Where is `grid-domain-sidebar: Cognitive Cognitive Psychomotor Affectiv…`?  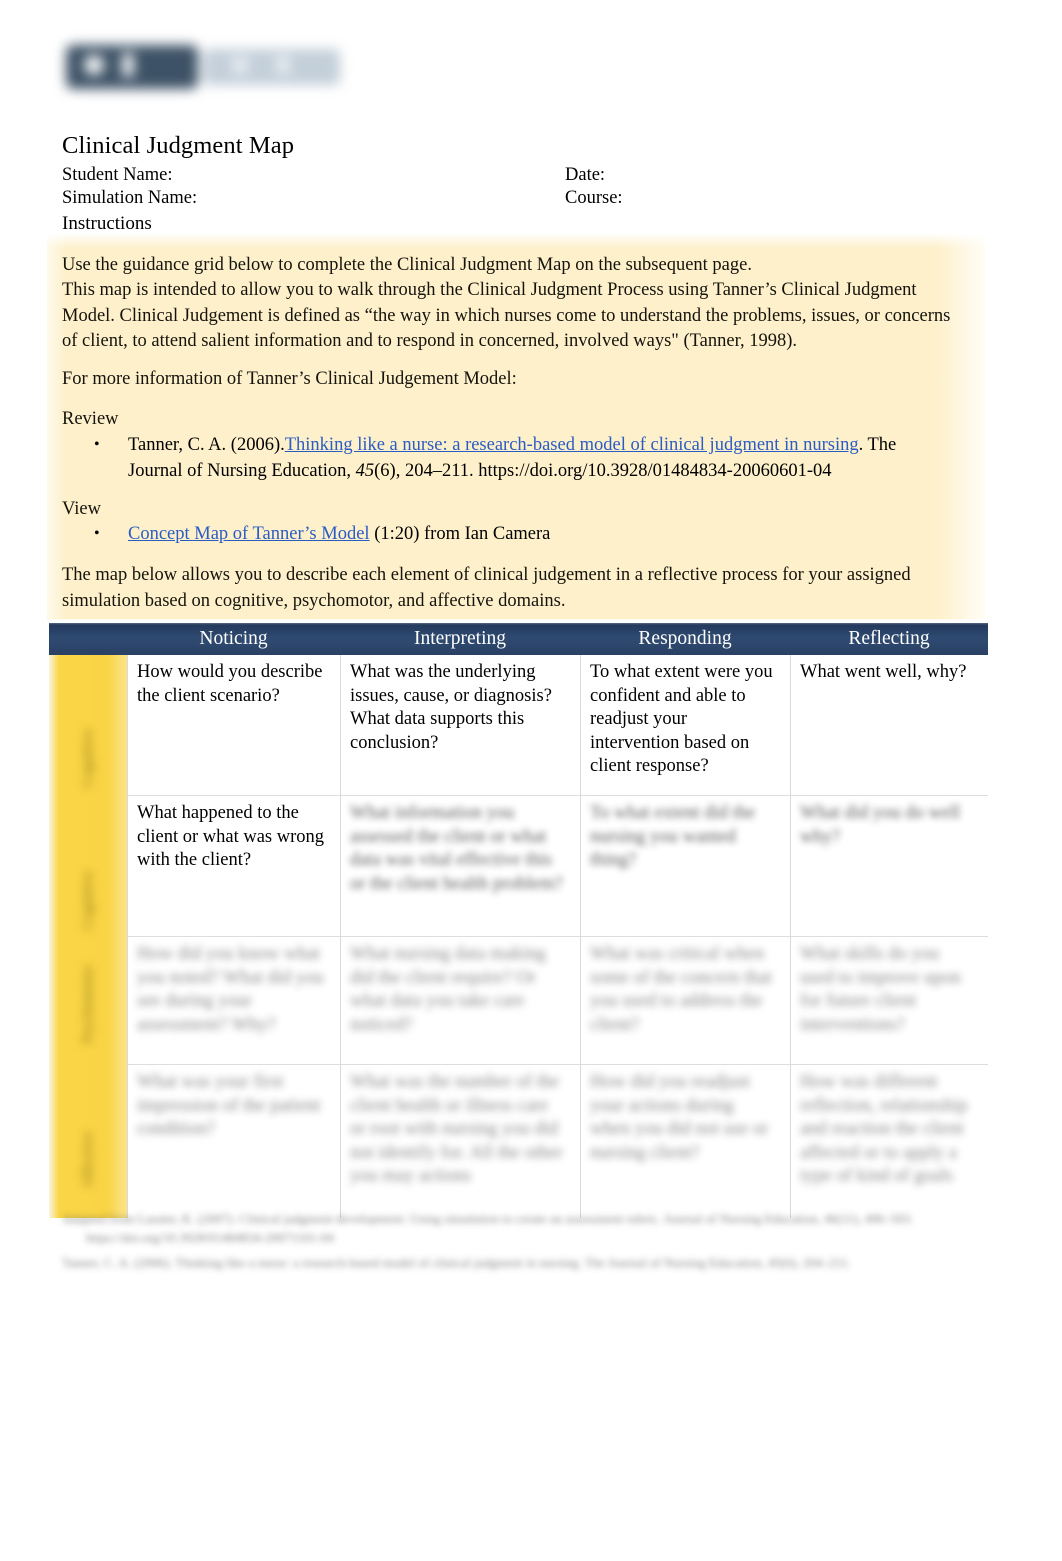 grid-domain-sidebar: Cognitive Cognitive Psychomotor Affectiv… is located at coordinates (88, 936).